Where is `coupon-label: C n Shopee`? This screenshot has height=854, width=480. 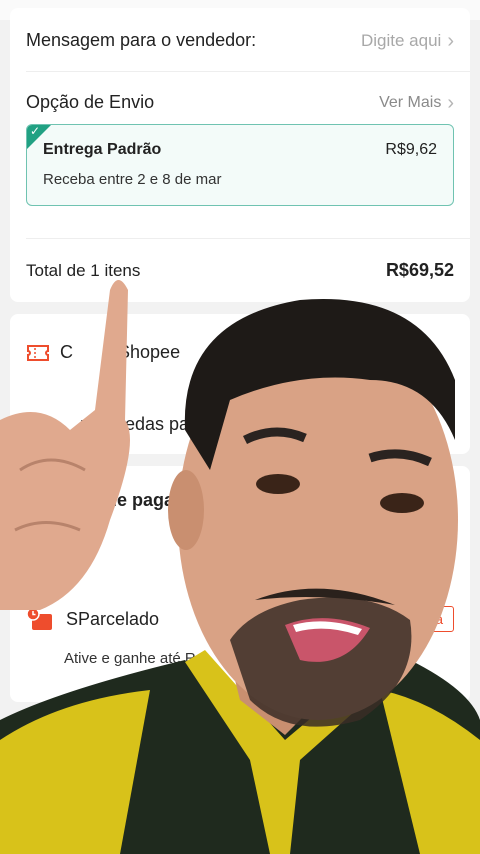
coupon-label: C n Shopee is located at coordinates (120, 352).